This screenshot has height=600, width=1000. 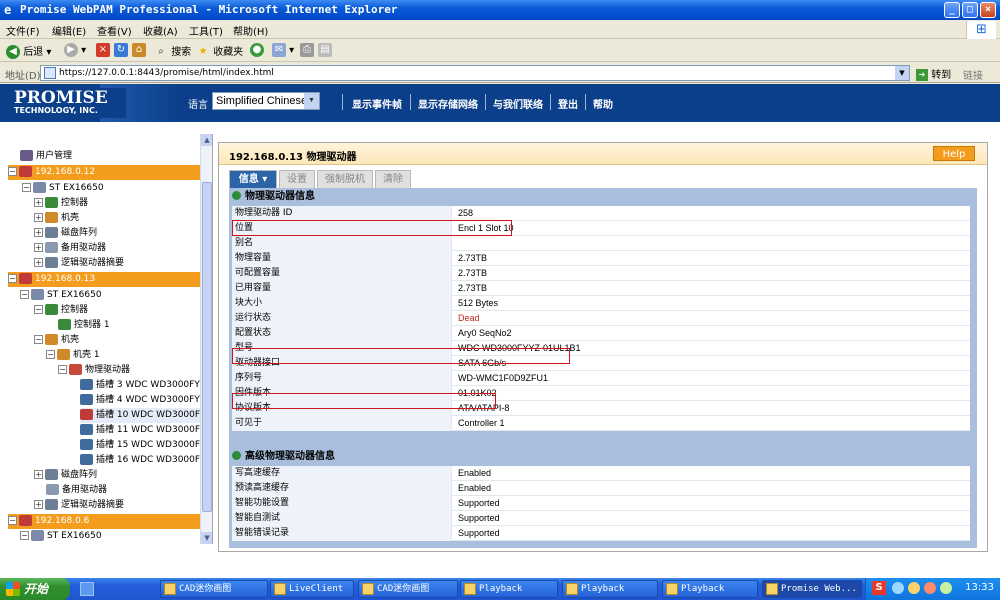 I want to click on forward-button: ▶ ▾, so click(x=75, y=50).